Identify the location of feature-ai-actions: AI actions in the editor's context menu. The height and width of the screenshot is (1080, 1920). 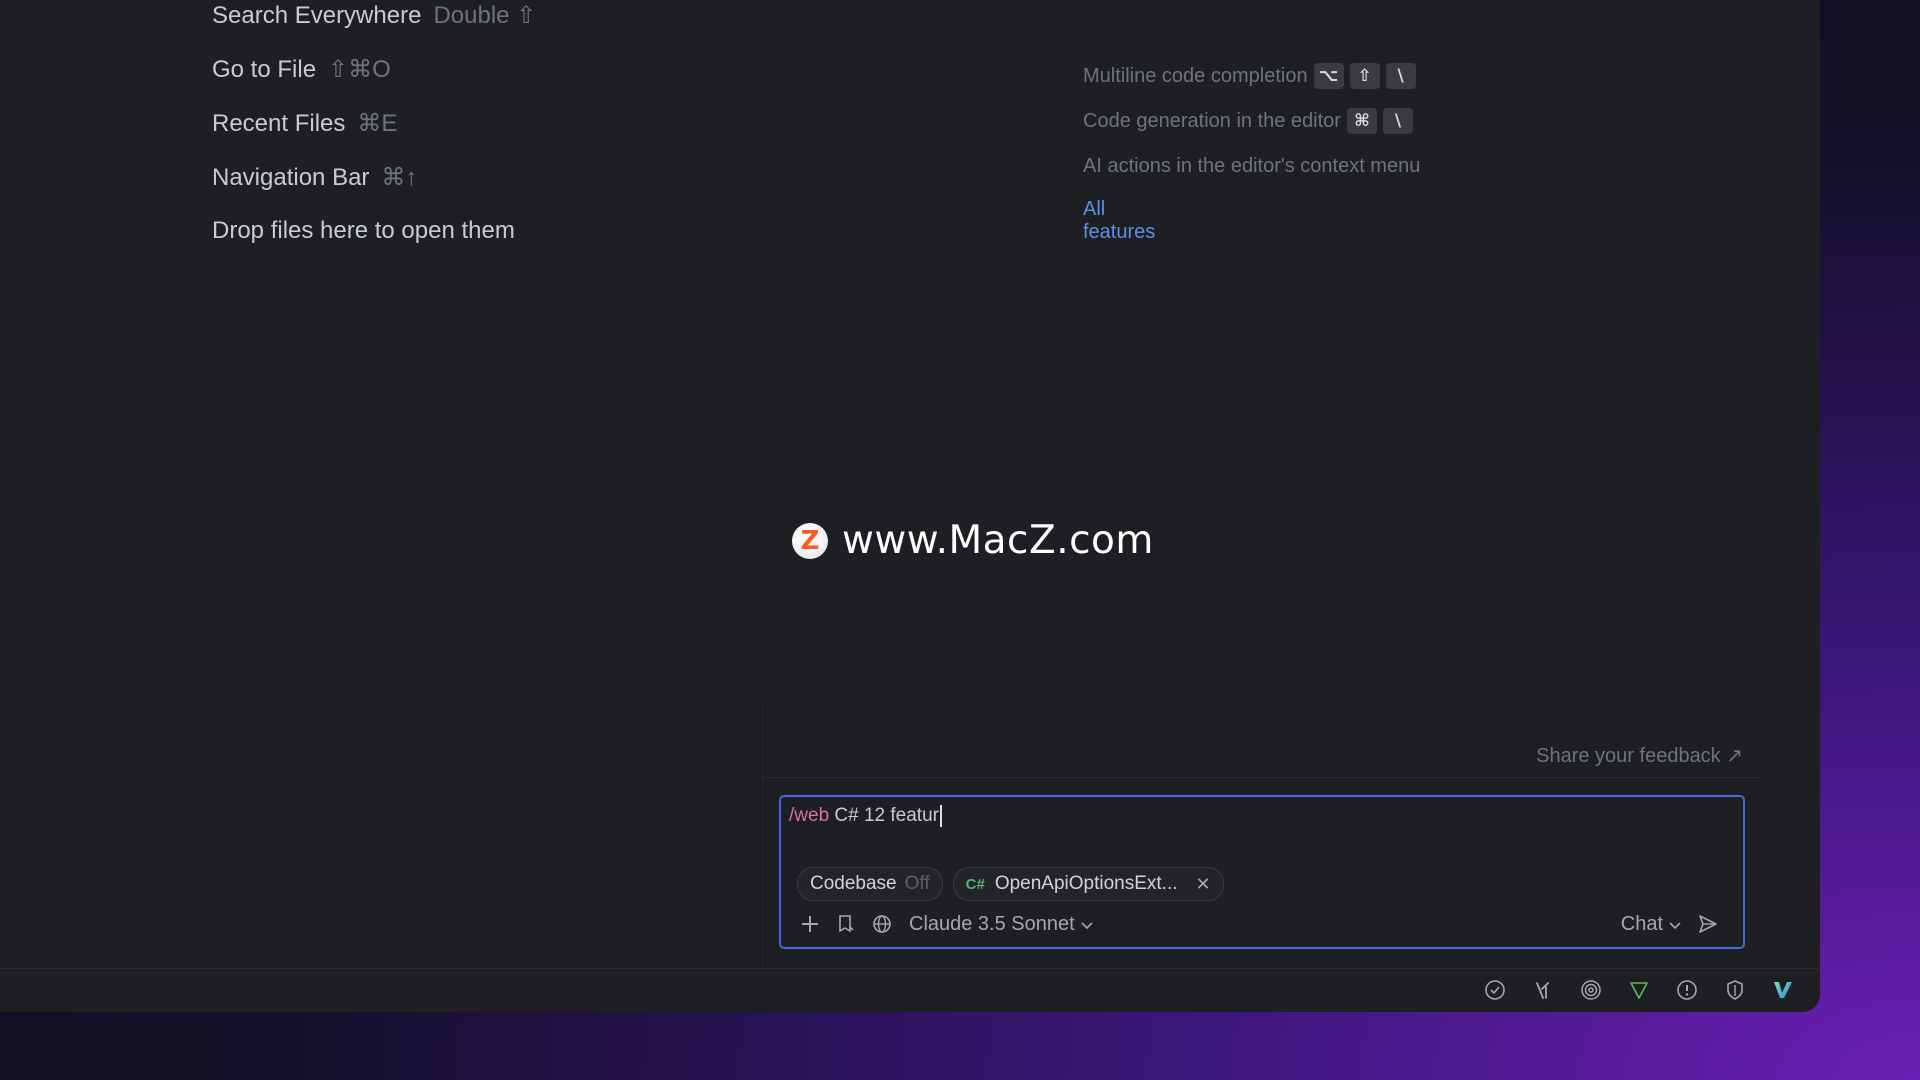
(1251, 166).